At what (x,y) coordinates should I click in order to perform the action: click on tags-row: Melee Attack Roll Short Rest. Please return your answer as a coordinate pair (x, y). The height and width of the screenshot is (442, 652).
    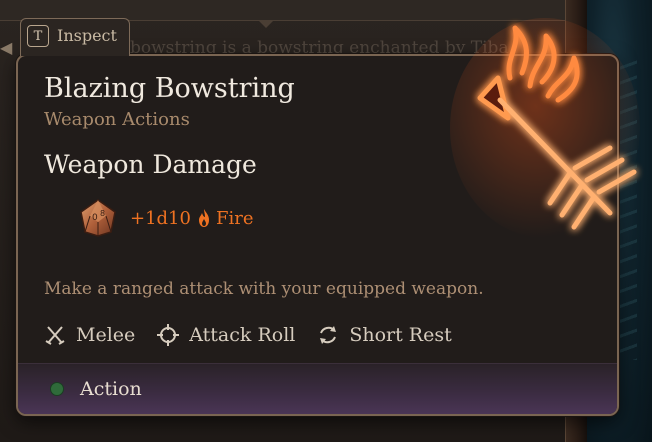
    Looking at the image, I should click on (259, 335).